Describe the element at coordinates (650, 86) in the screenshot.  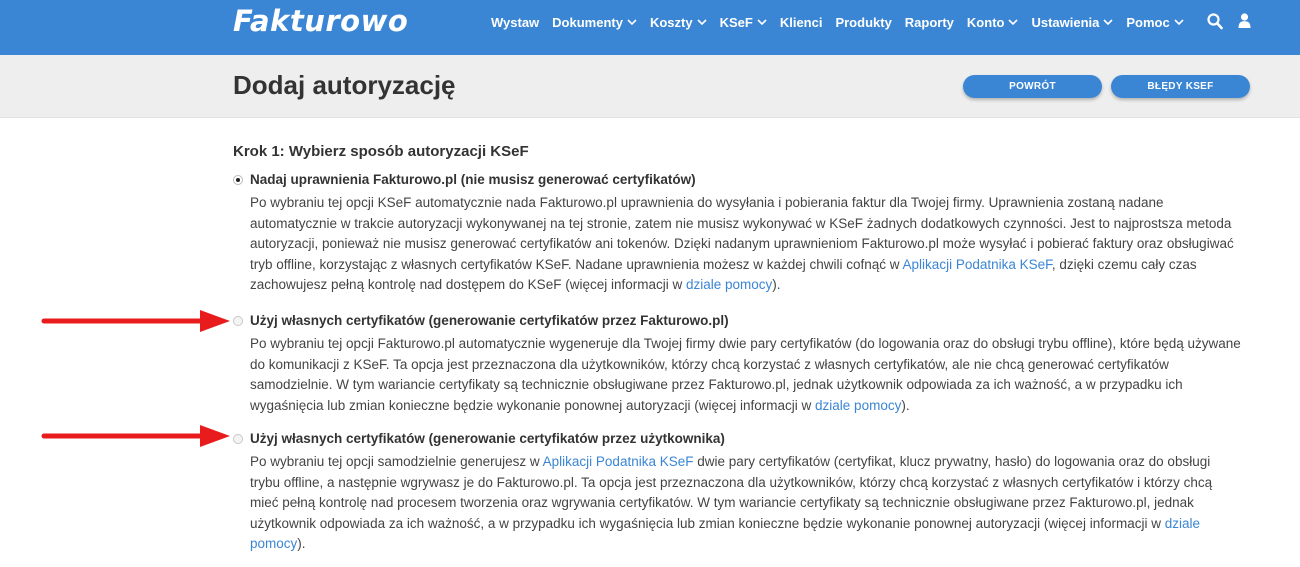
I see `page-header: Dodaj autoryzację POWRÓT BŁĘDY KSEF` at that location.